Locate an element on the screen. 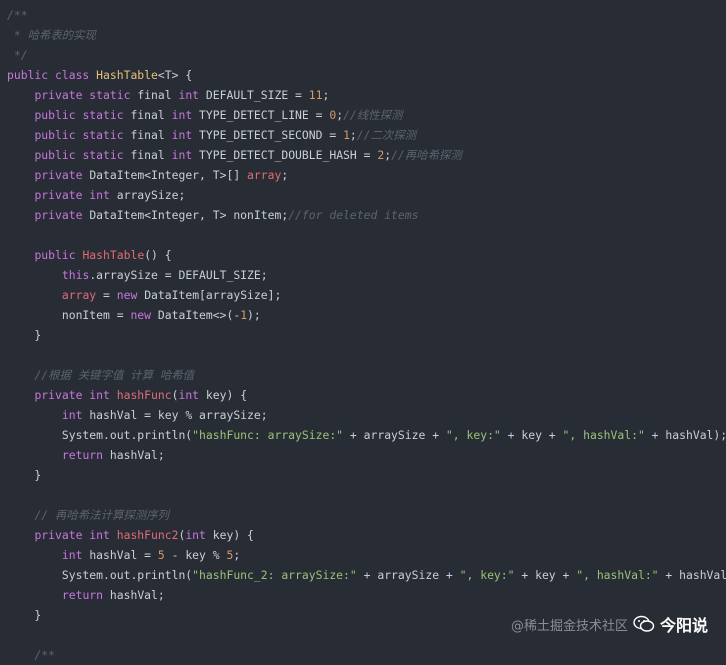 This screenshot has height=665, width=726. code-token-plain: hashVal = is located at coordinates (123, 555).